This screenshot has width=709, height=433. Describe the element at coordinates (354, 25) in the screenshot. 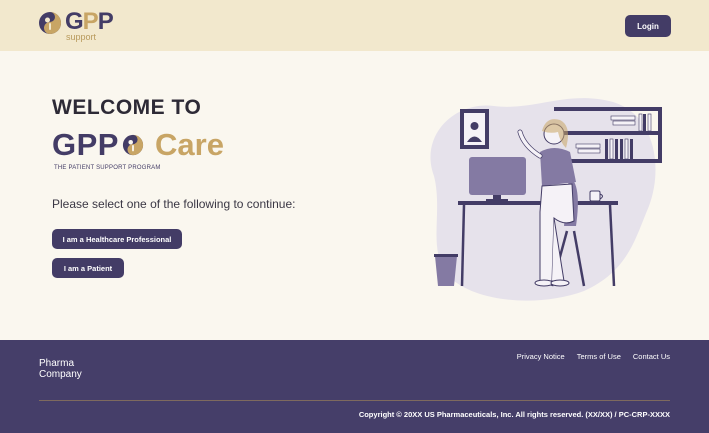

I see `site-header: GPP support Login` at that location.